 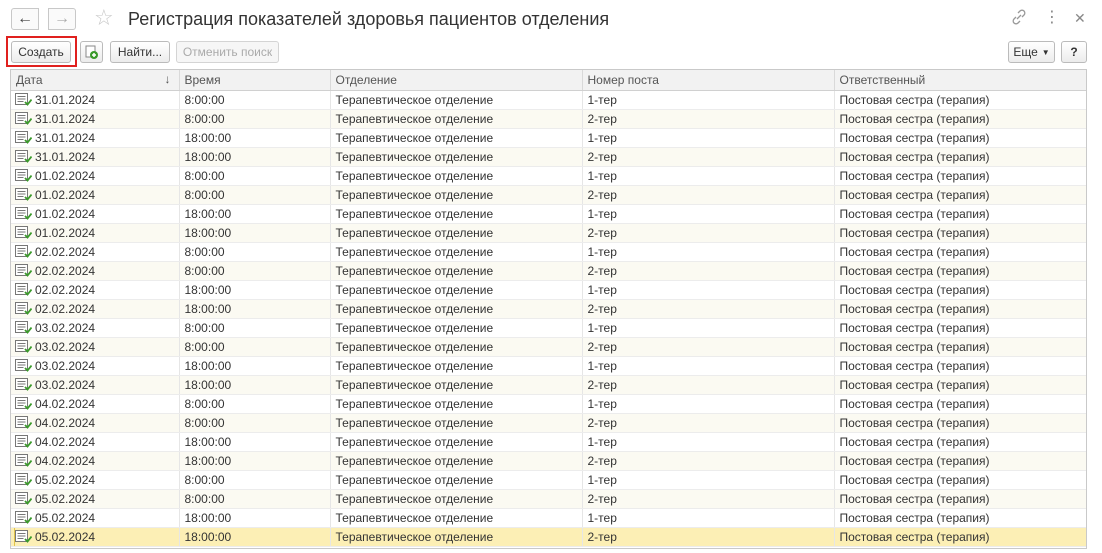 I want to click on column-header-responsible: Ответственный, so click(x=960, y=80).